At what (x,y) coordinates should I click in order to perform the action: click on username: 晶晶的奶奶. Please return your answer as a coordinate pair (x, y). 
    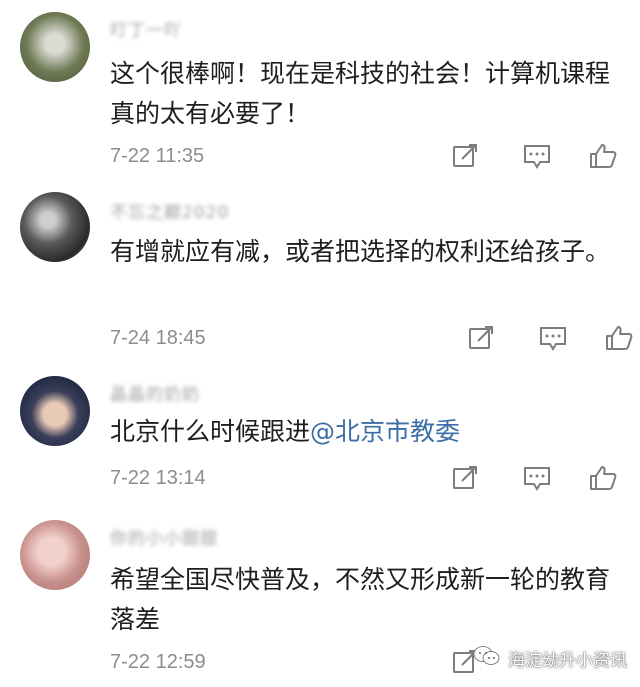
    Looking at the image, I should click on (155, 392).